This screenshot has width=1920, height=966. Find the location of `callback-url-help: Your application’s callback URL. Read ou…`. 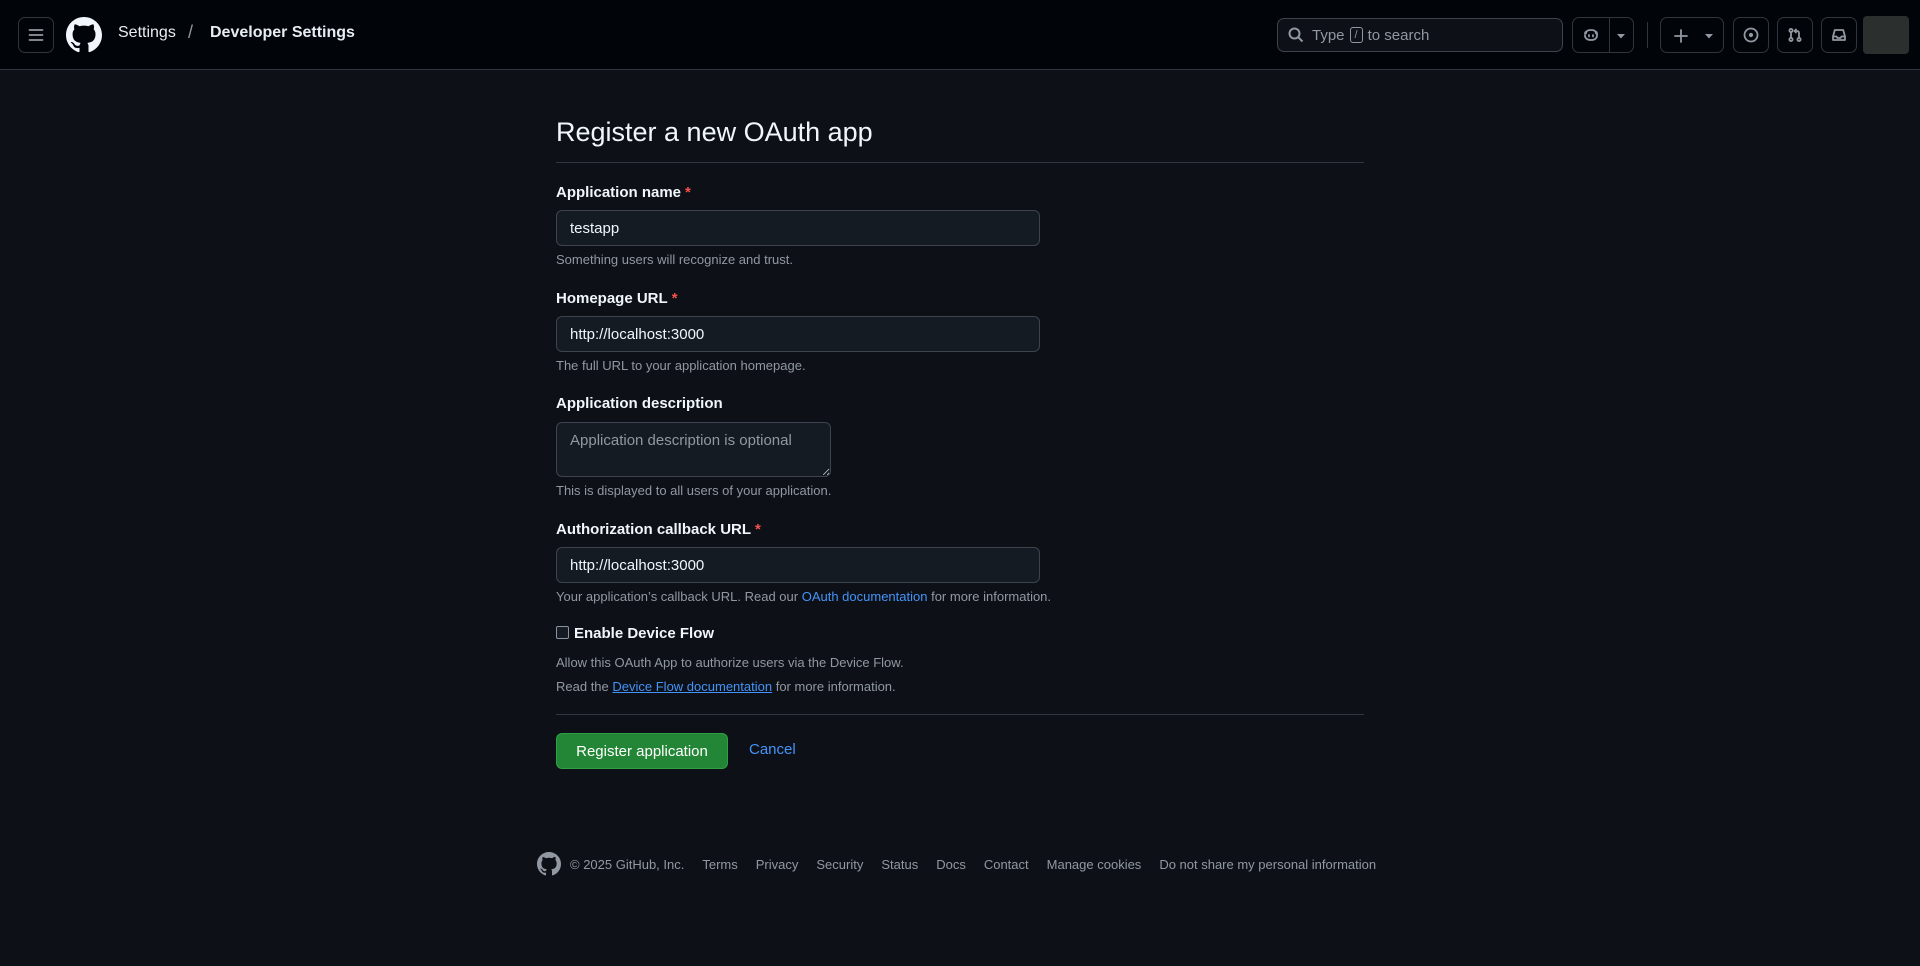

callback-url-help: Your application’s callback URL. Read ou… is located at coordinates (804, 596).